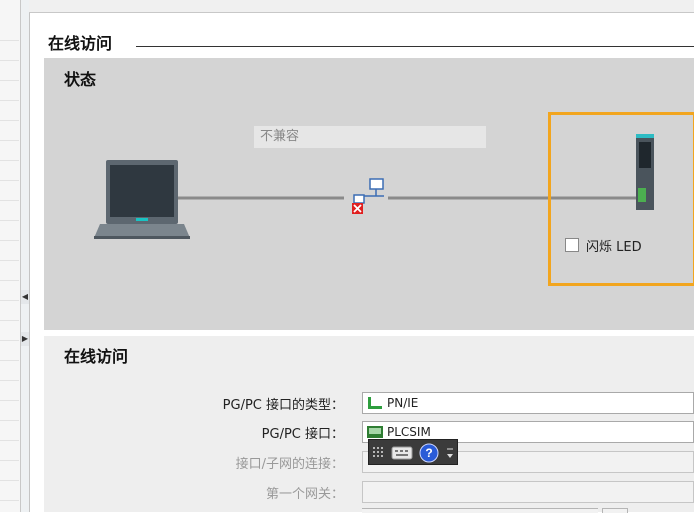  I want to click on online-access-title: 在线访问, so click(96, 356).